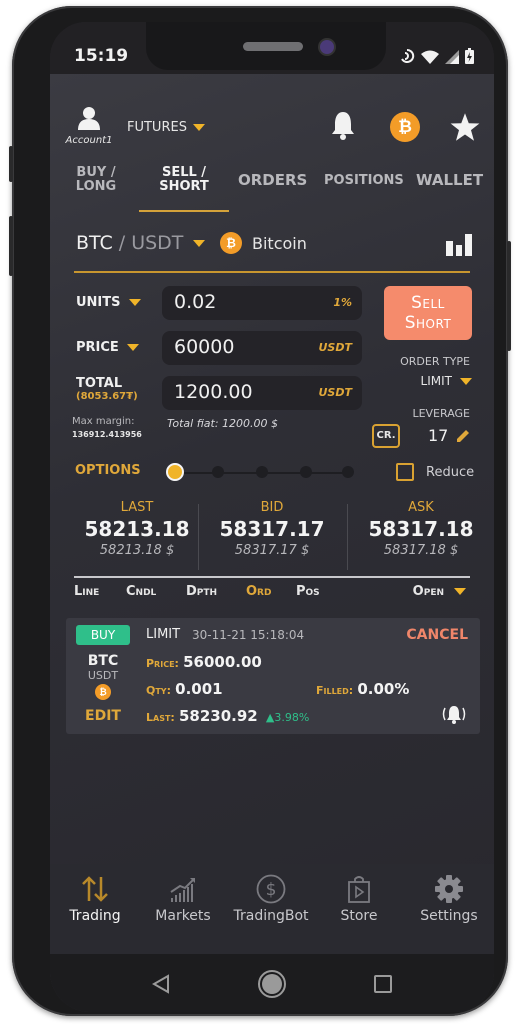 The height and width of the screenshot is (1024, 519). I want to click on units-mode-dropdown: UNITS, so click(108, 302).